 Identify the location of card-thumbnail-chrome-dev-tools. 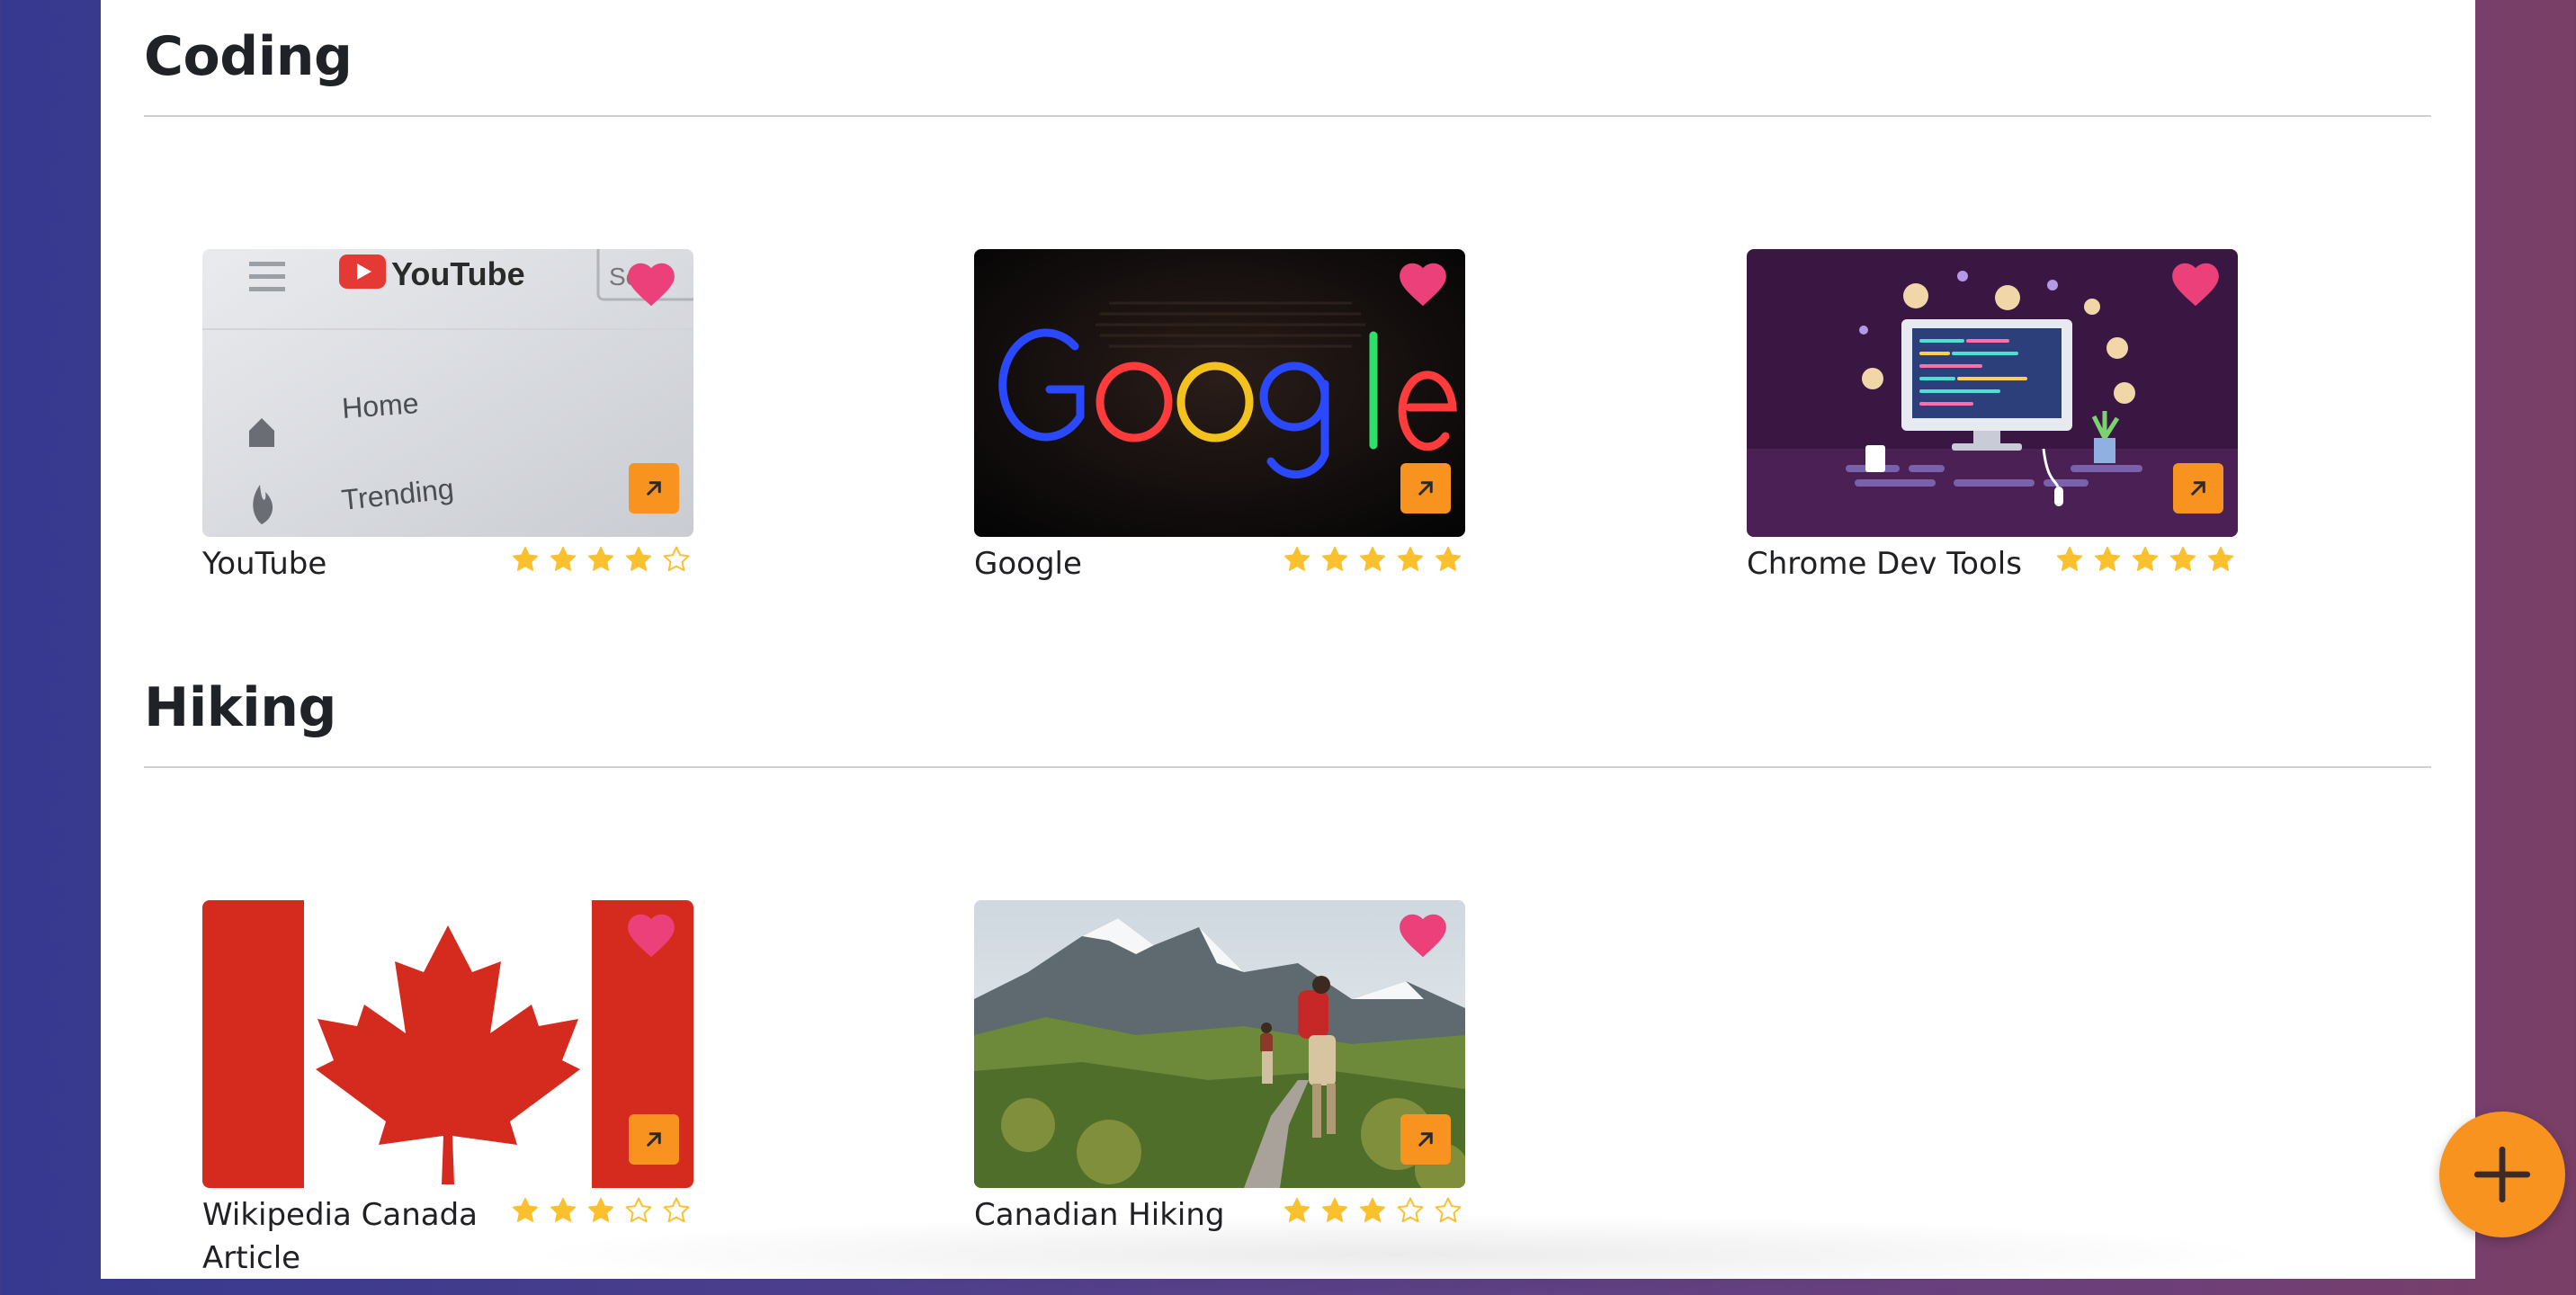
(1993, 393).